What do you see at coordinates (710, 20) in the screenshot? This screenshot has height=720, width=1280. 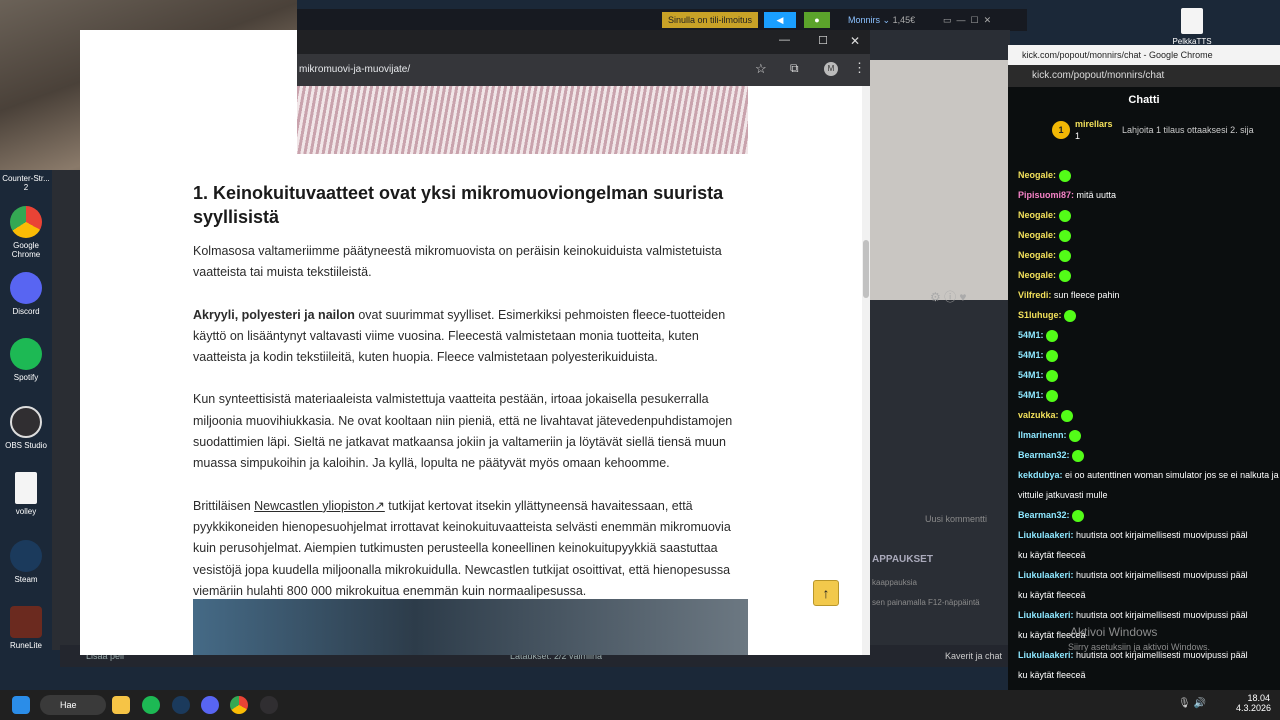 I see `account-notice-button: Sinulla on tili-ilmoitus` at bounding box center [710, 20].